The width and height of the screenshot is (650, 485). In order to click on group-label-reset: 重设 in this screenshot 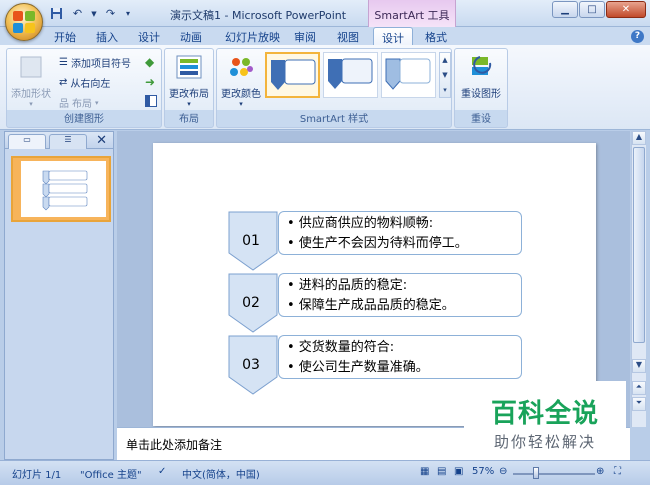, I will do `click(481, 119)`.